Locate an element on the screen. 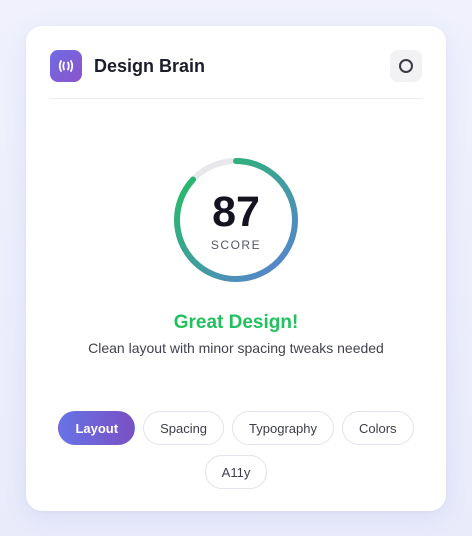 This screenshot has width=472, height=536. score-gauge: 87 SCORE is located at coordinates (236, 220).